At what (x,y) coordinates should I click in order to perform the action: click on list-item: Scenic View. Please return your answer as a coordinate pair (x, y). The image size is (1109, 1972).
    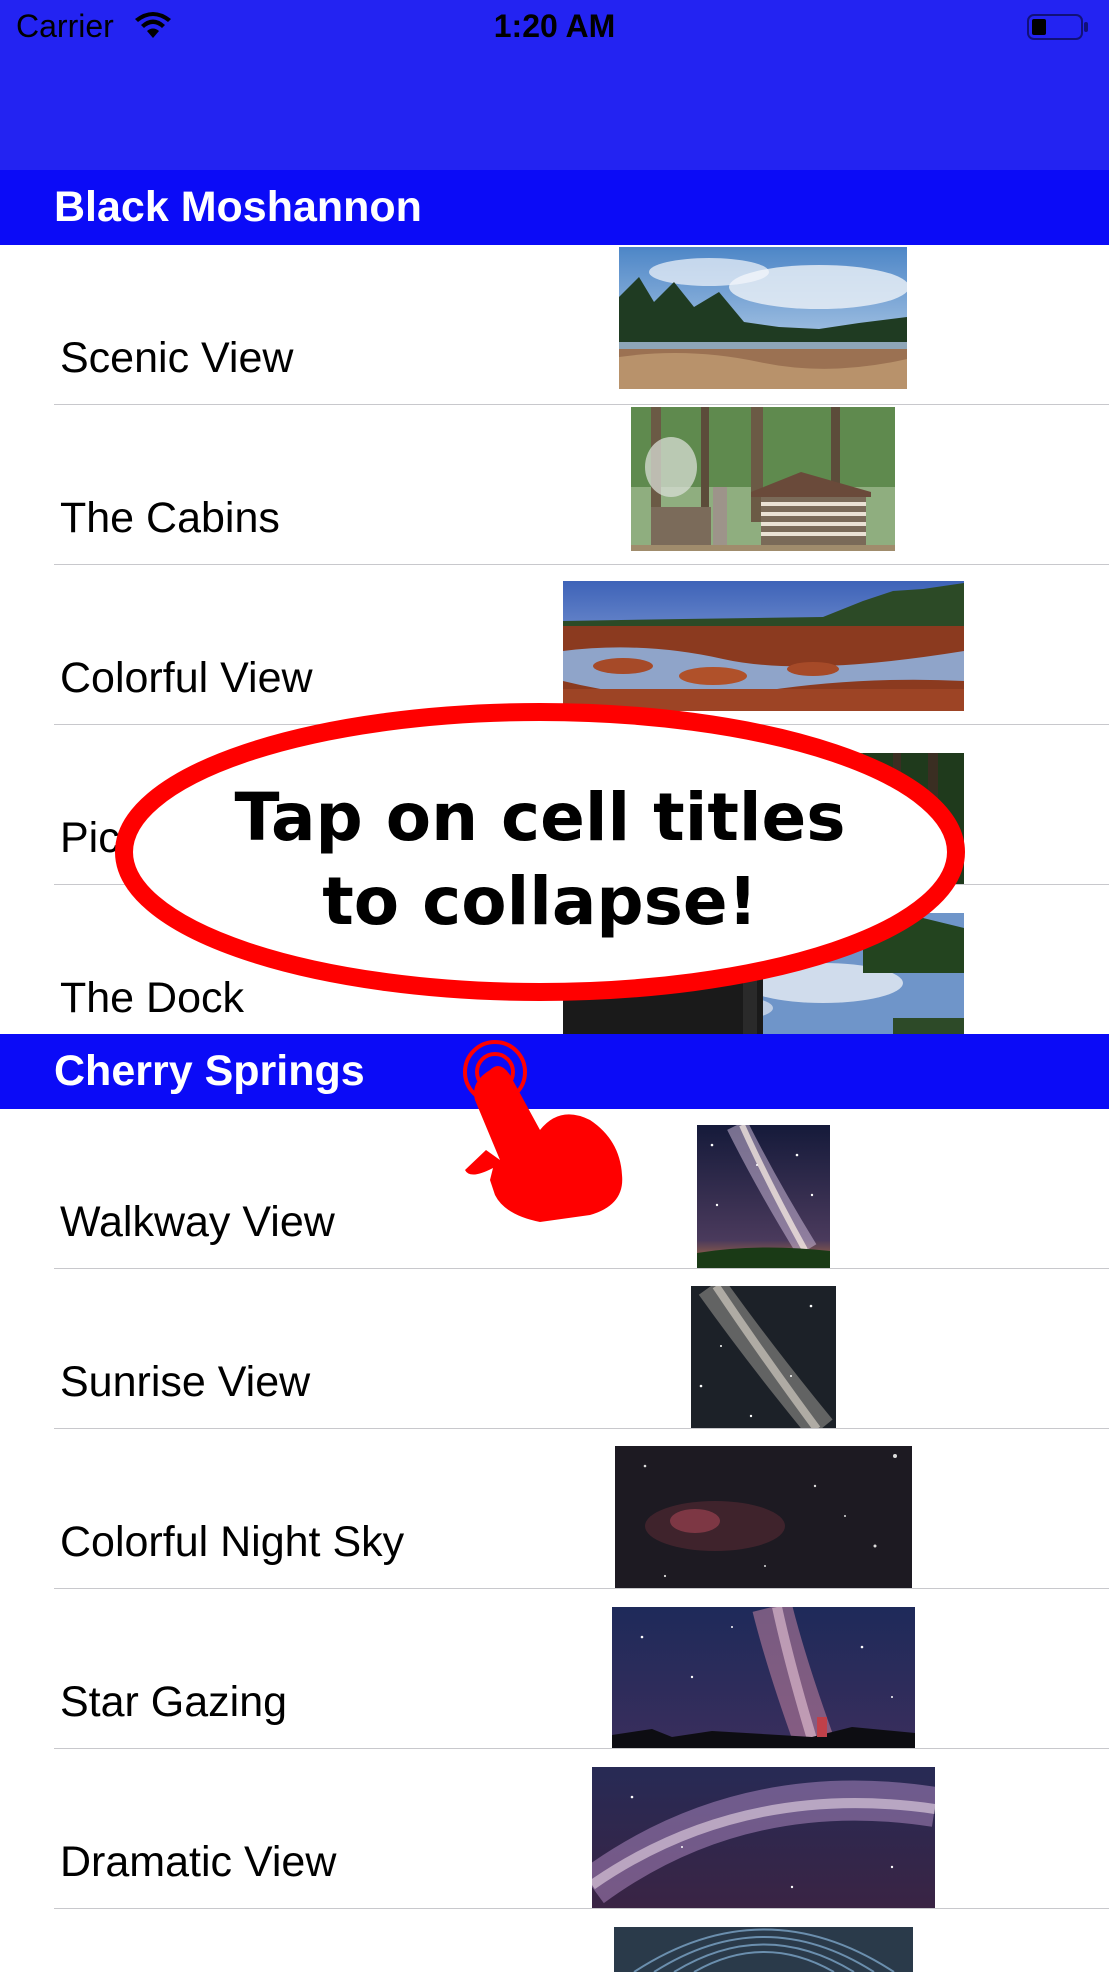
    Looking at the image, I should click on (554, 325).